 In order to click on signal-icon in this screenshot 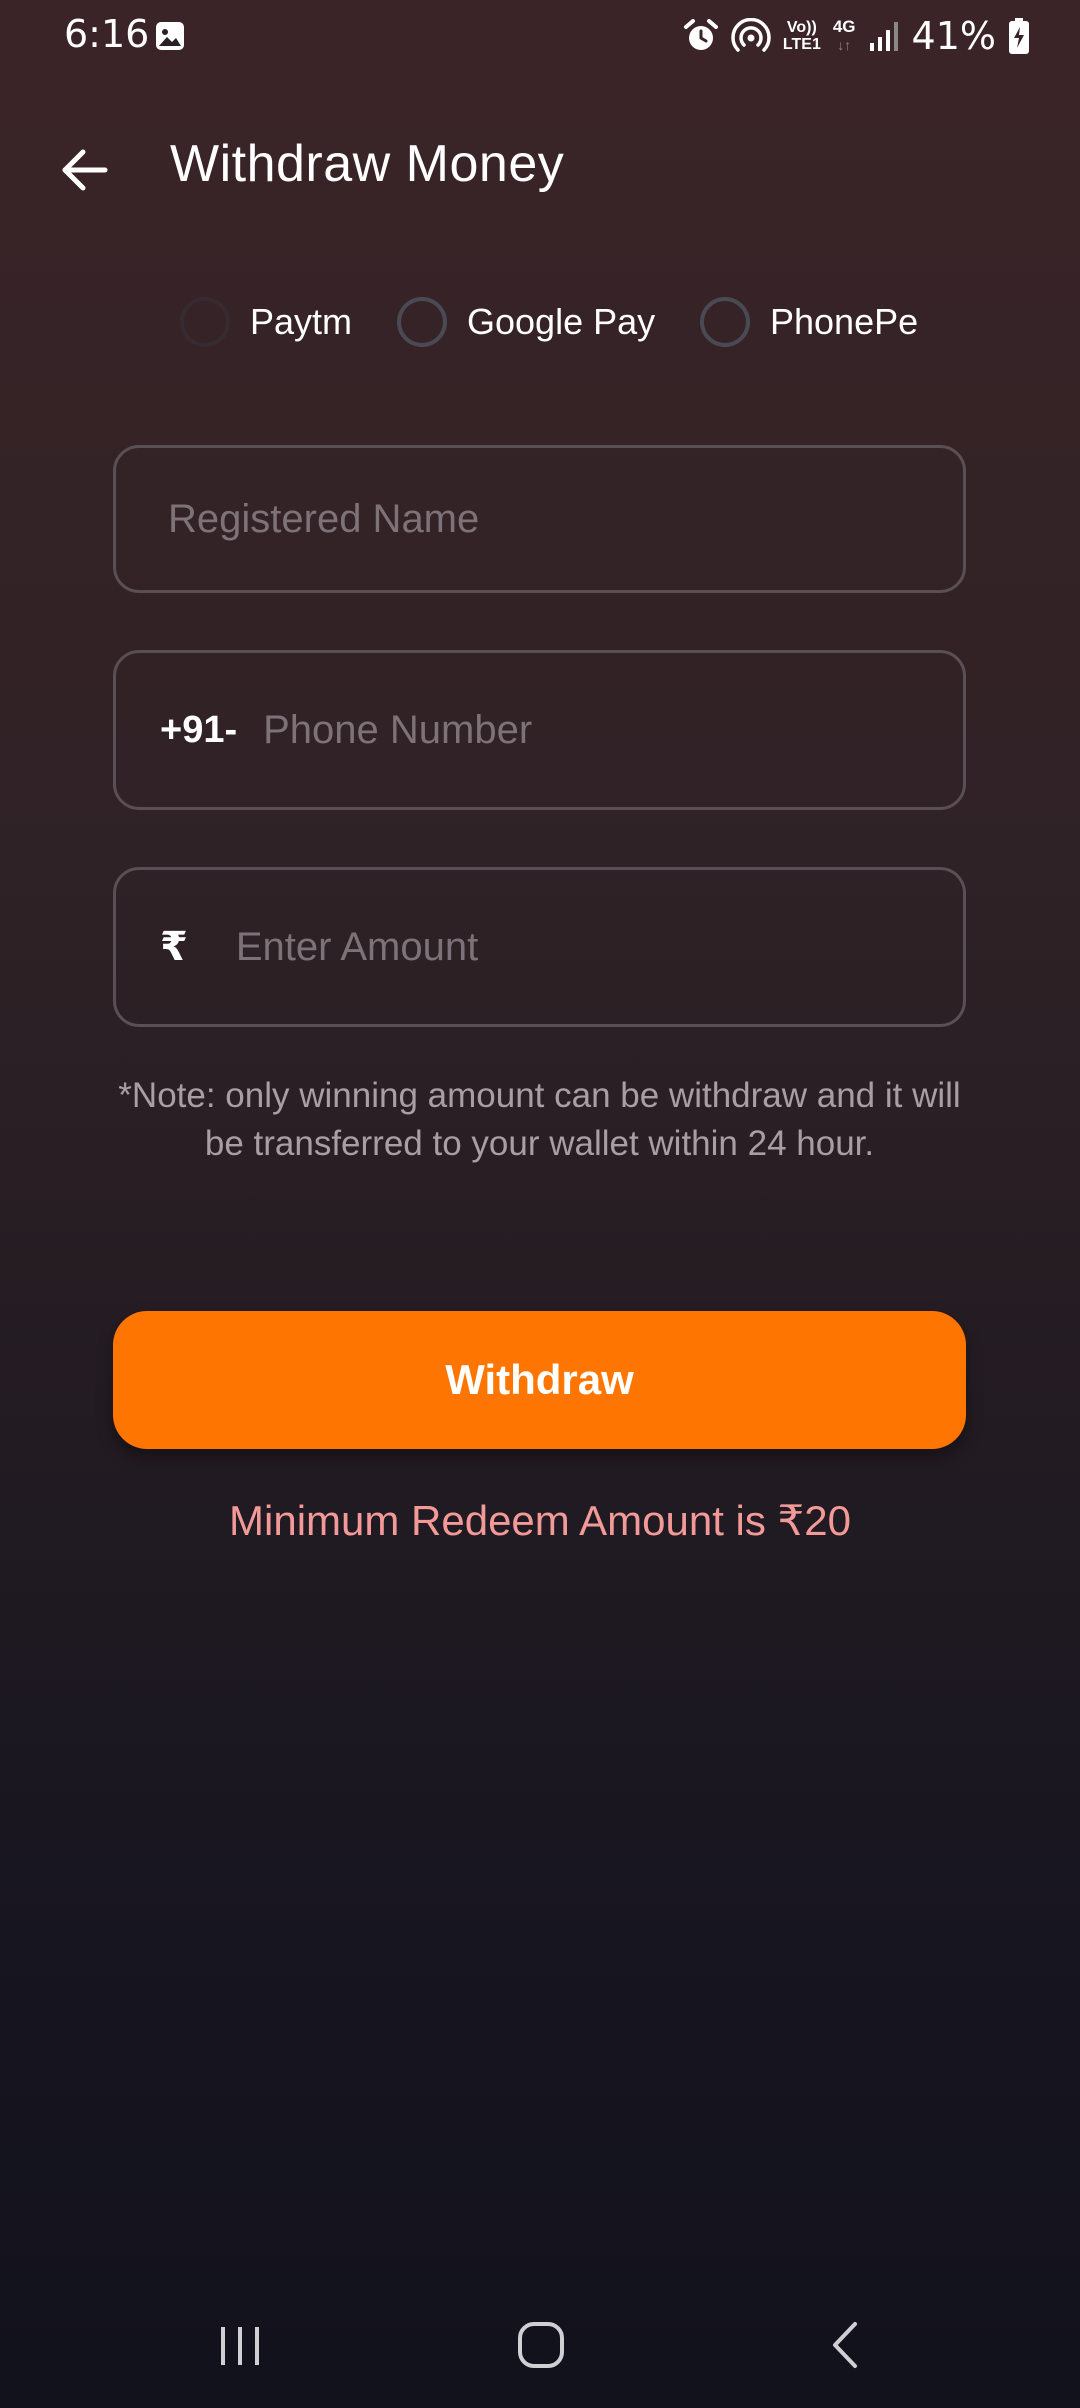, I will do `click(883, 36)`.